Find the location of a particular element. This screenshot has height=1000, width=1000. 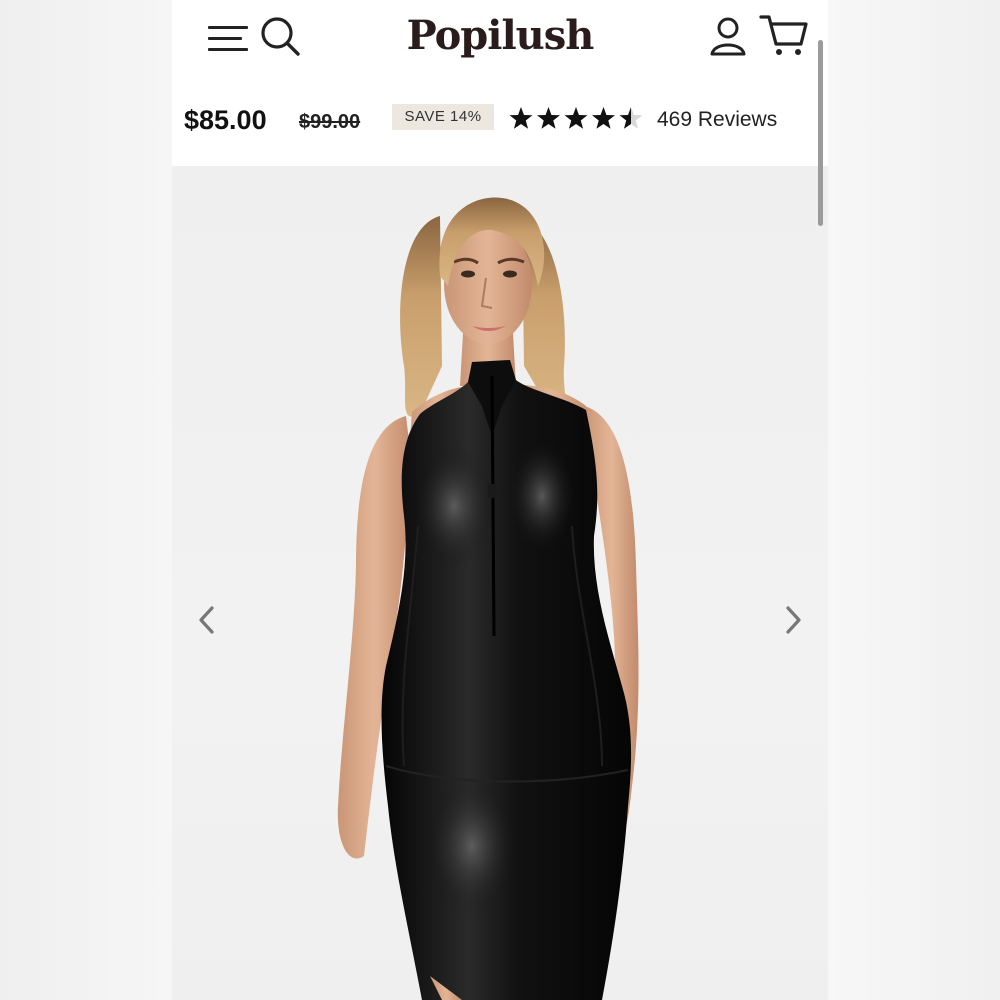

page-scrollbar is located at coordinates (820, 133).